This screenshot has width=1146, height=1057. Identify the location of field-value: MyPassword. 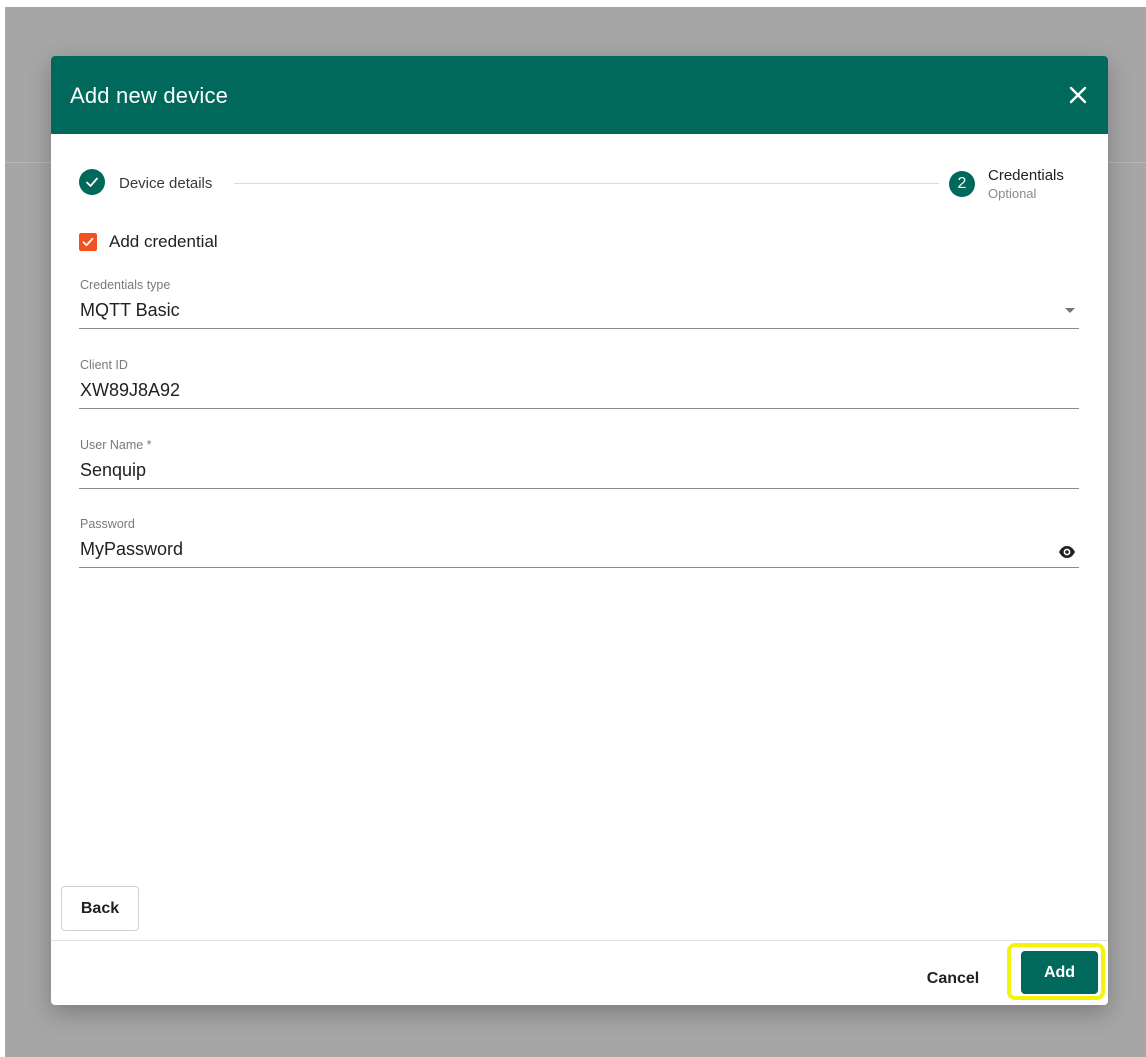
(131, 549).